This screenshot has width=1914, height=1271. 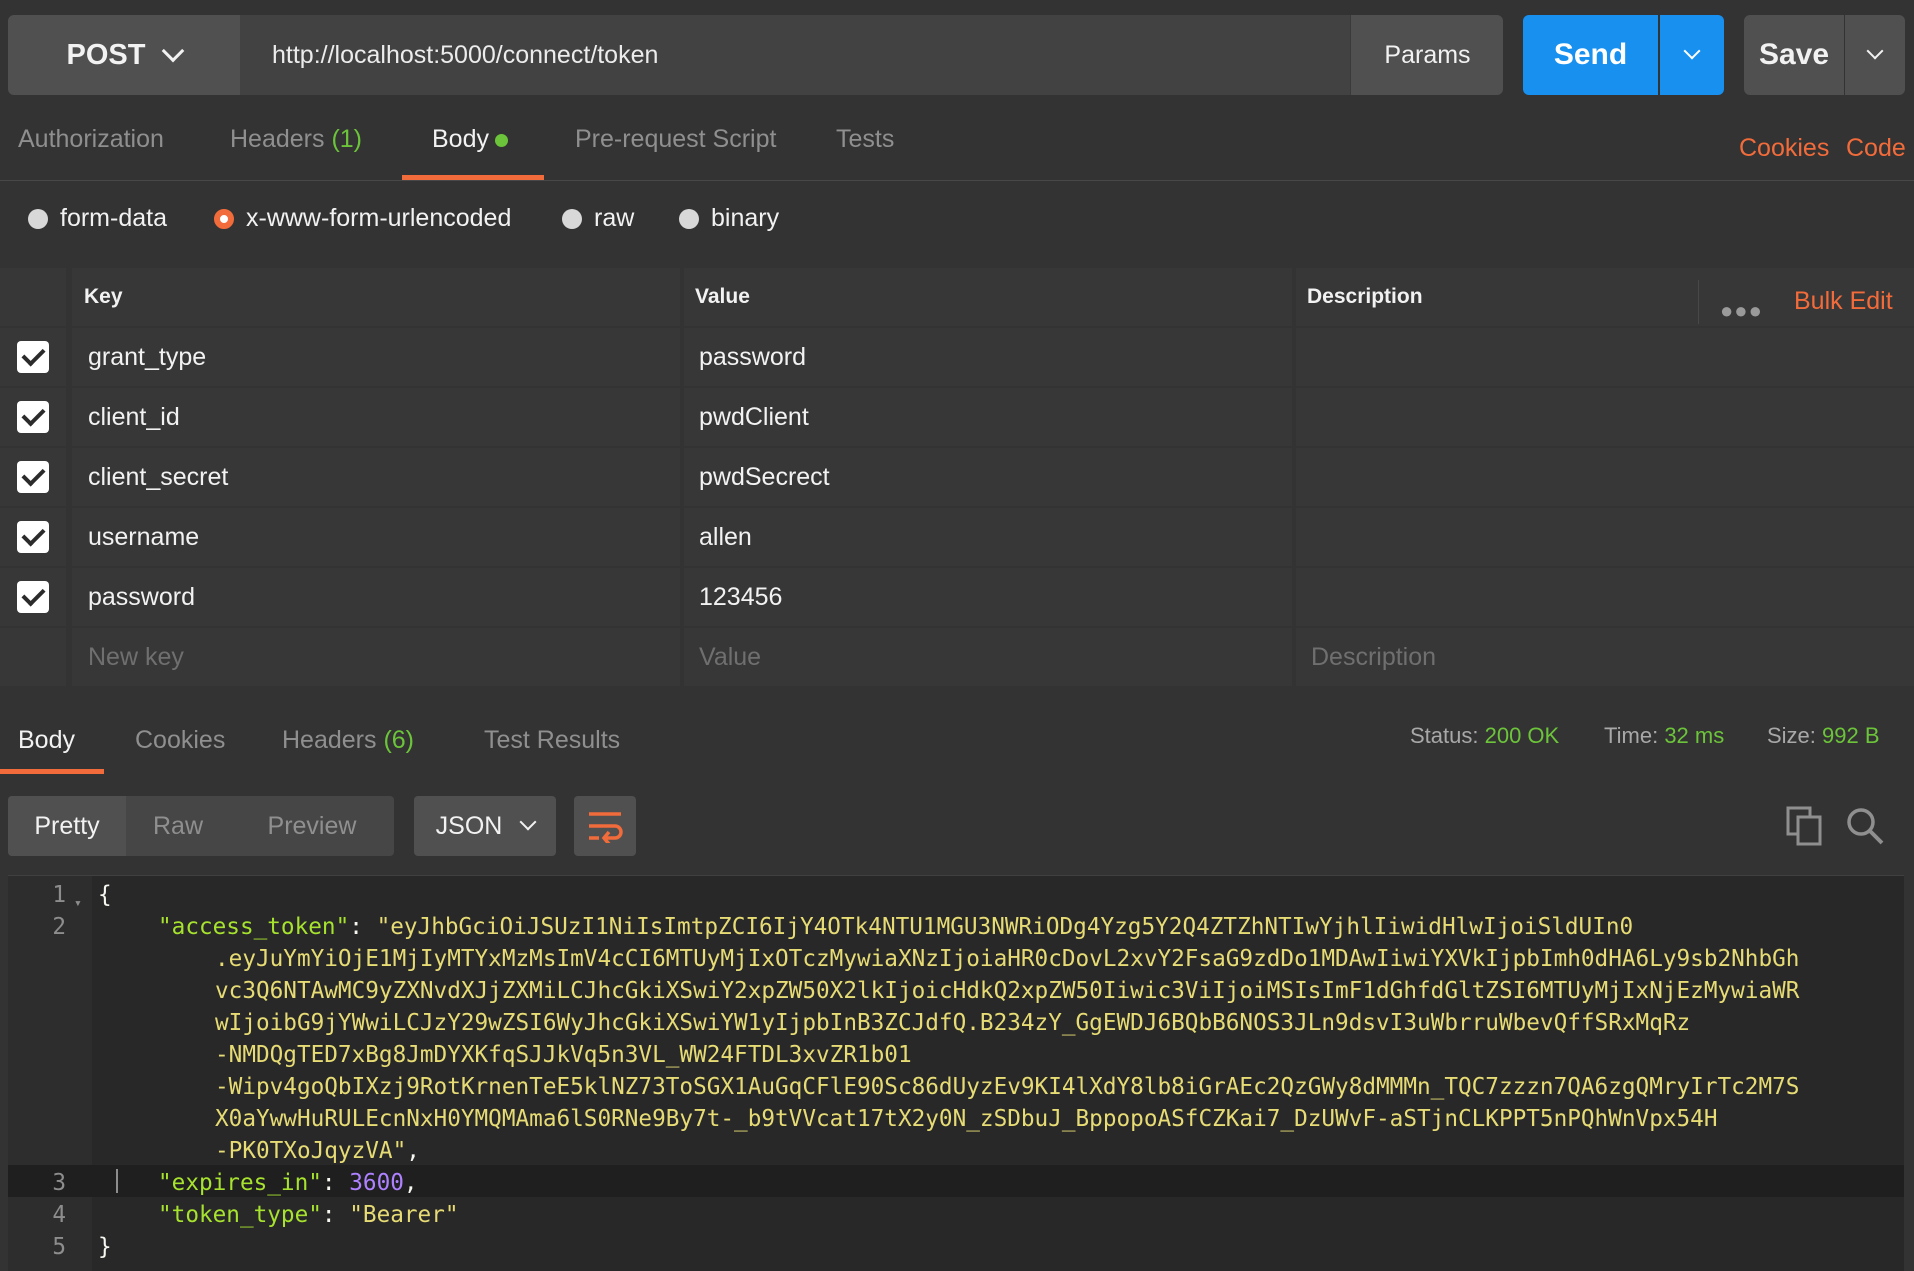 I want to click on view-preview-label: Preview, so click(x=312, y=825).